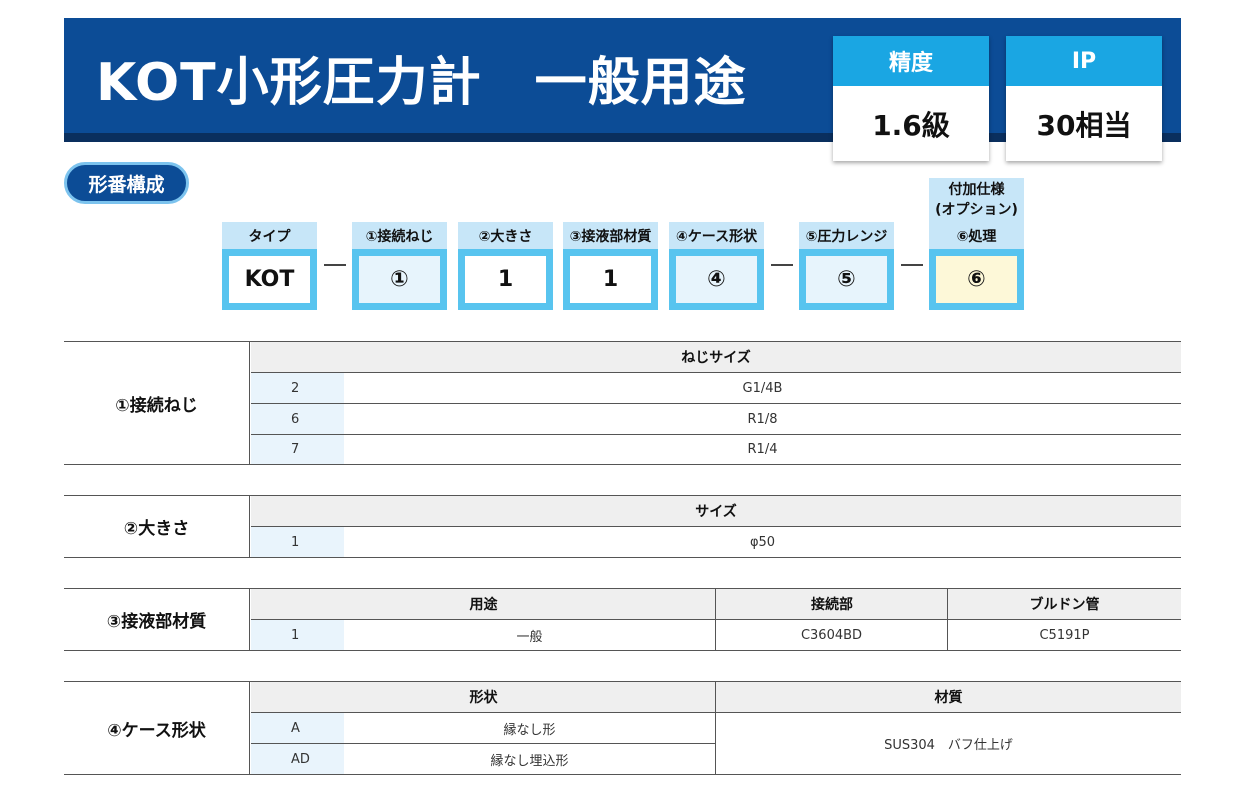 The image size is (1243, 785). I want to click on table-cell: R1/4, so click(762, 449).